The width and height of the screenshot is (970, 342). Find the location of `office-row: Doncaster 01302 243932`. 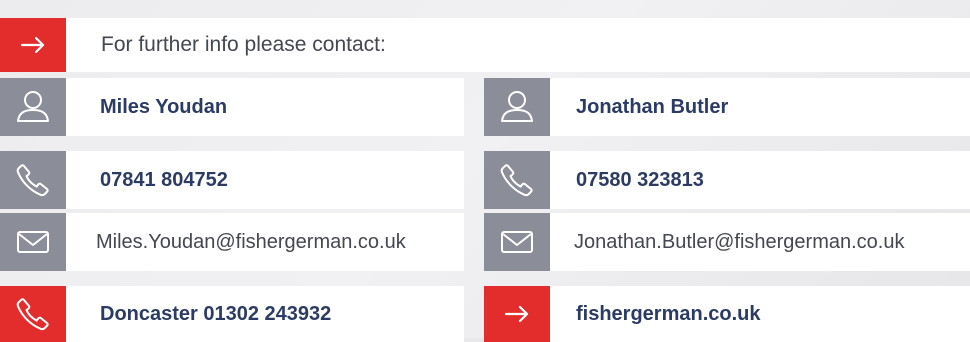

office-row: Doncaster 01302 243932 is located at coordinates (232, 314).